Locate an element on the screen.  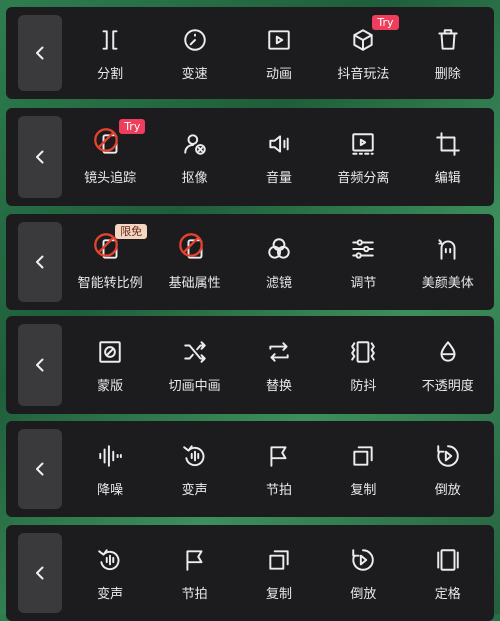
tool-item: 分割 is located at coordinates (110, 53).